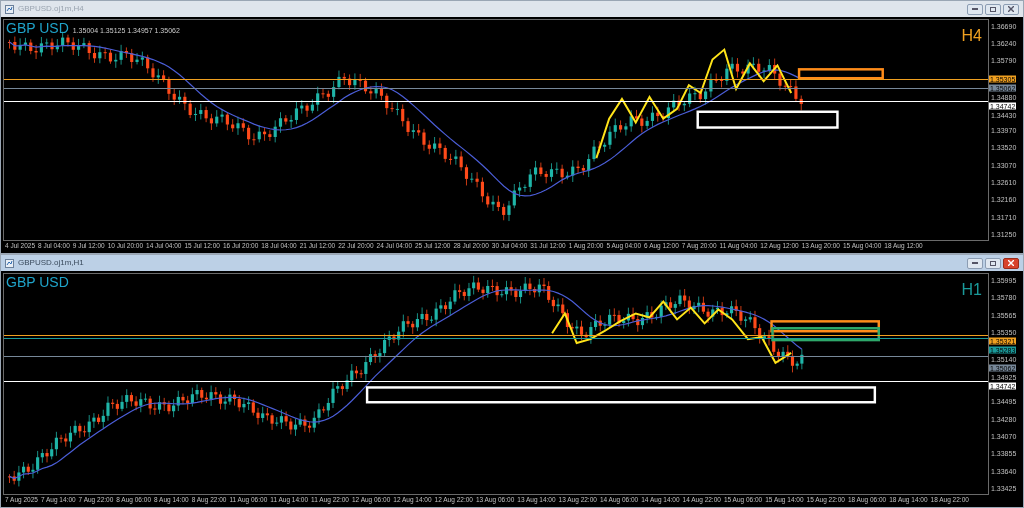 The height and width of the screenshot is (508, 1024). What do you see at coordinates (971, 290) in the screenshot?
I see `timeframe-label: H1` at bounding box center [971, 290].